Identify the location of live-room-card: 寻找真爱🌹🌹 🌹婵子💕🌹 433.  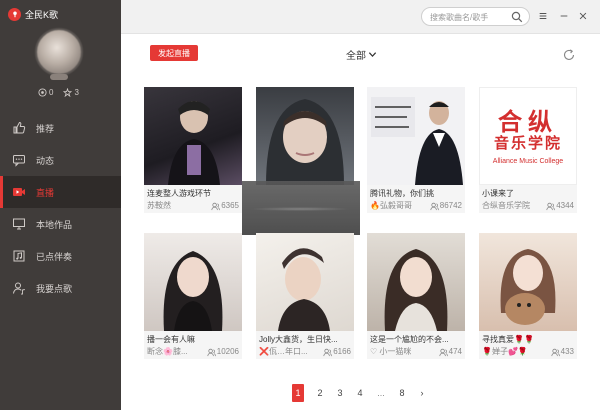
(528, 296).